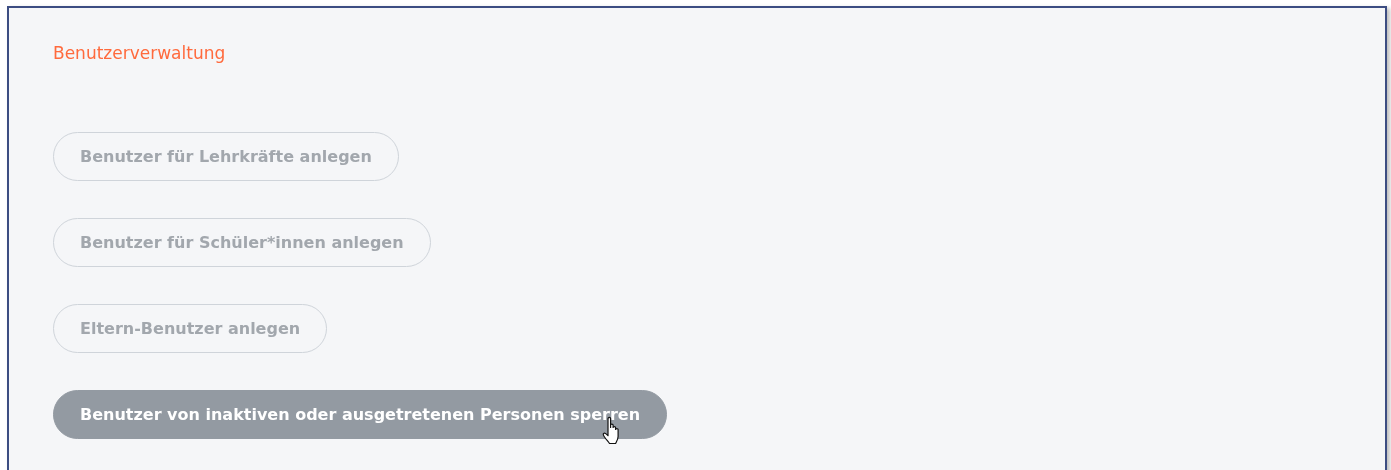 This screenshot has height=470, width=1391. I want to click on panel-title: Benutzerverwaltung, so click(140, 53).